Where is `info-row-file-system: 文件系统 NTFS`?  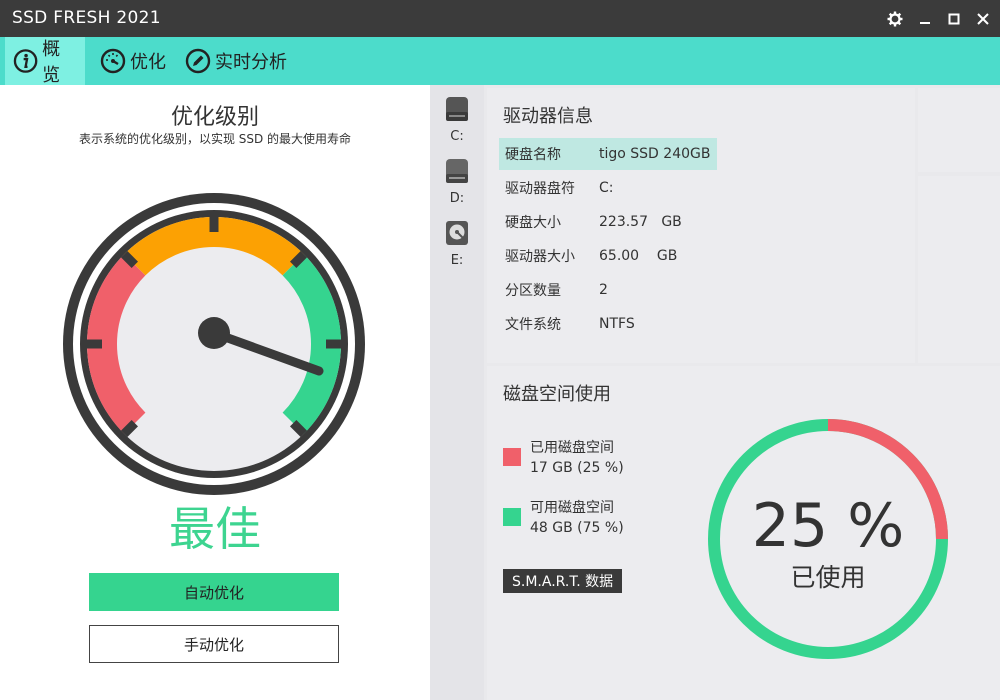 info-row-file-system: 文件系统 NTFS is located at coordinates (649, 324).